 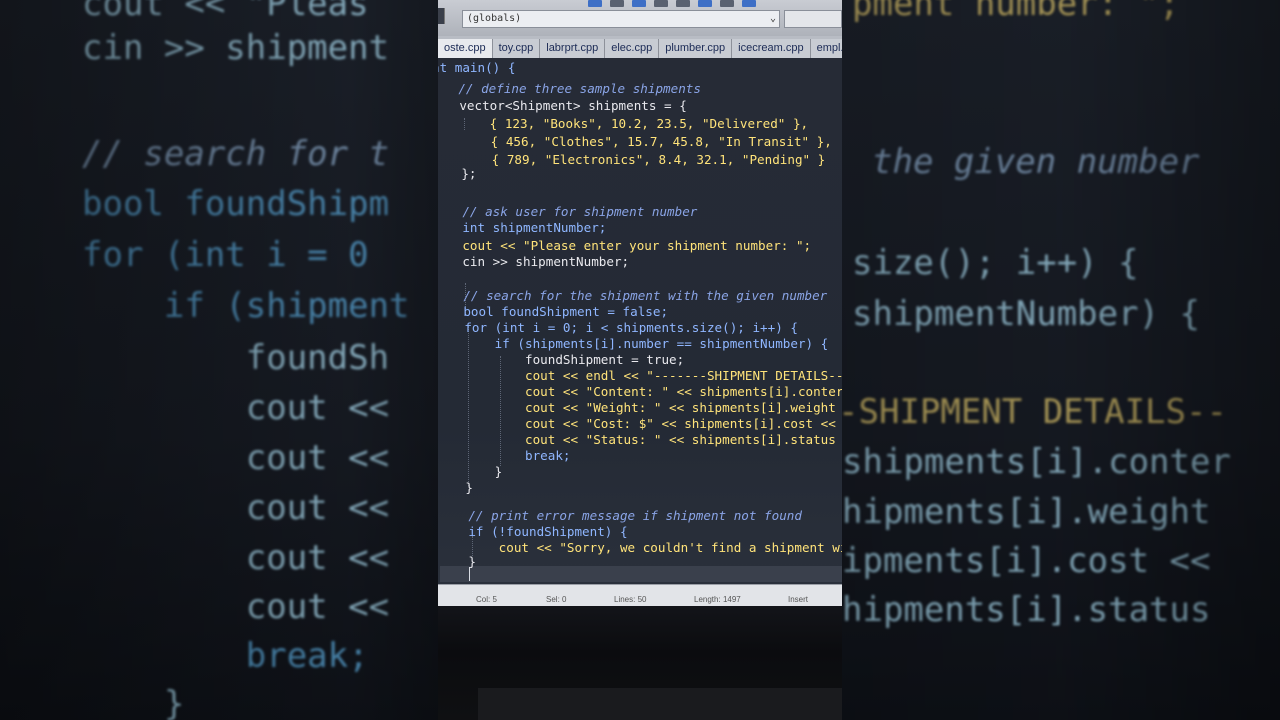 I want to click on code-line: foundShipment = true;, so click(x=561, y=359).